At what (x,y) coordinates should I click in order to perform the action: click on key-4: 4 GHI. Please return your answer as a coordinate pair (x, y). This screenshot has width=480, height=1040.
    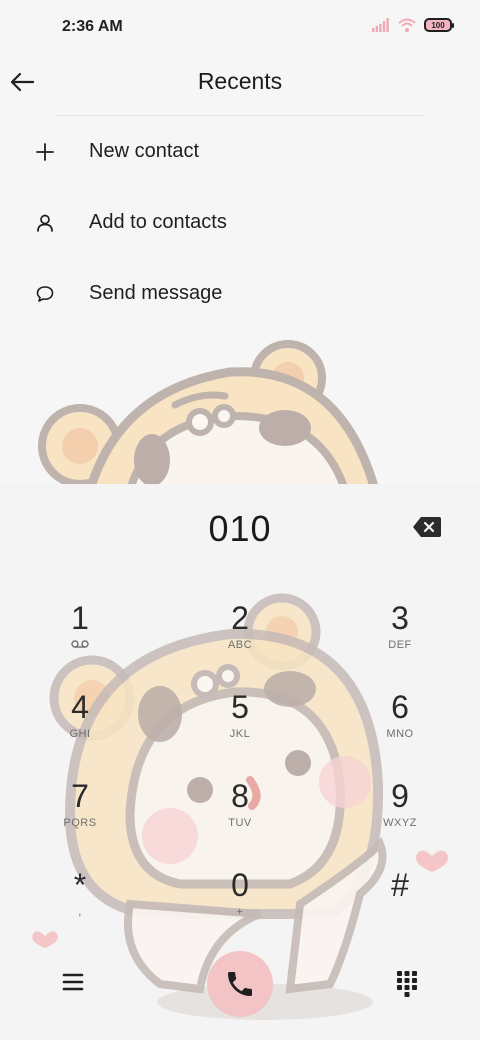
    Looking at the image, I should click on (80, 728).